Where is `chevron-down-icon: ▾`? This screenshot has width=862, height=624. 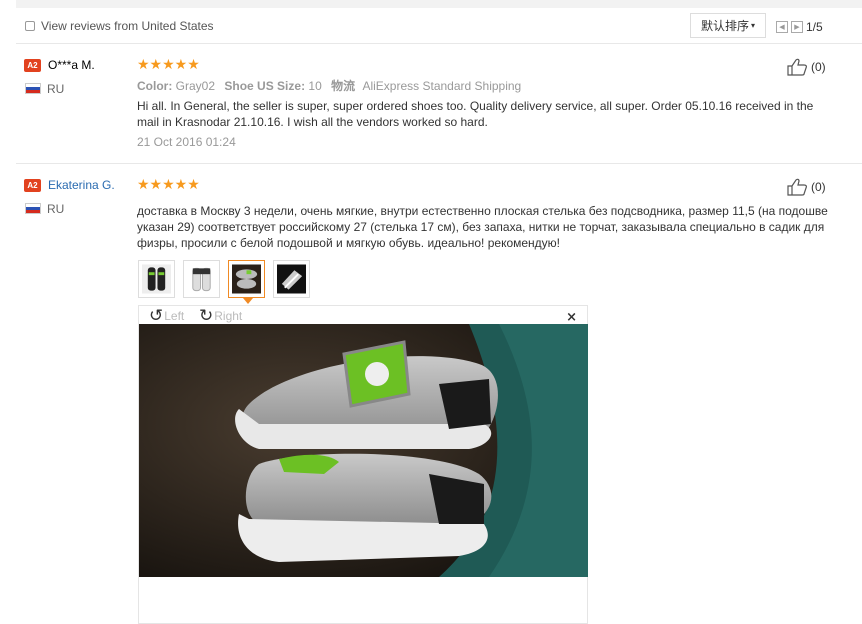
chevron-down-icon: ▾ is located at coordinates (753, 25).